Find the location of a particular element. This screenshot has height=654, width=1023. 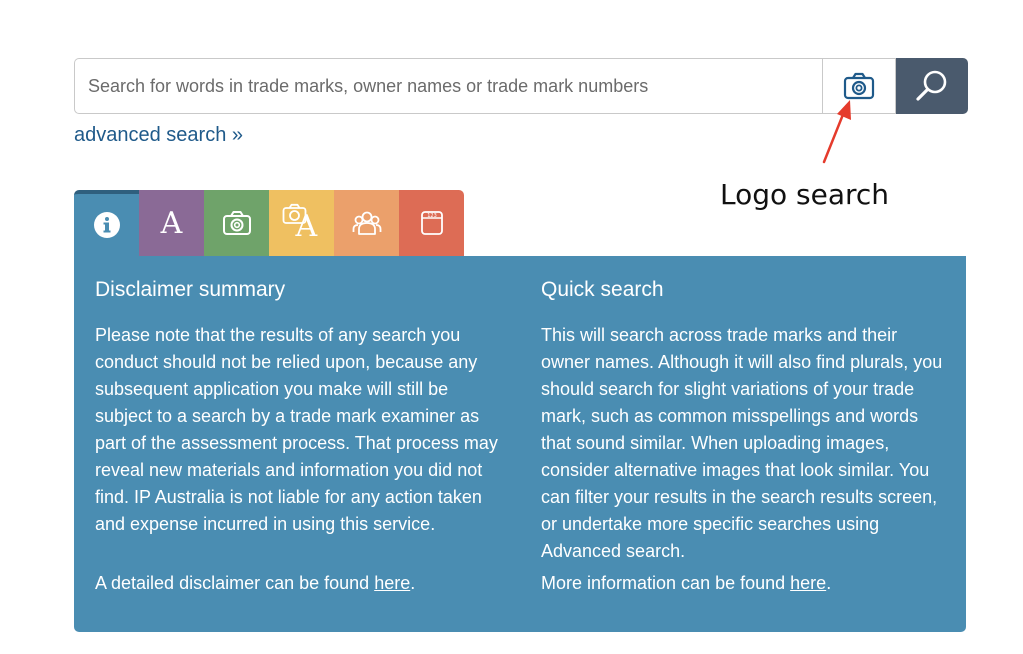

info-icon is located at coordinates (106, 225).